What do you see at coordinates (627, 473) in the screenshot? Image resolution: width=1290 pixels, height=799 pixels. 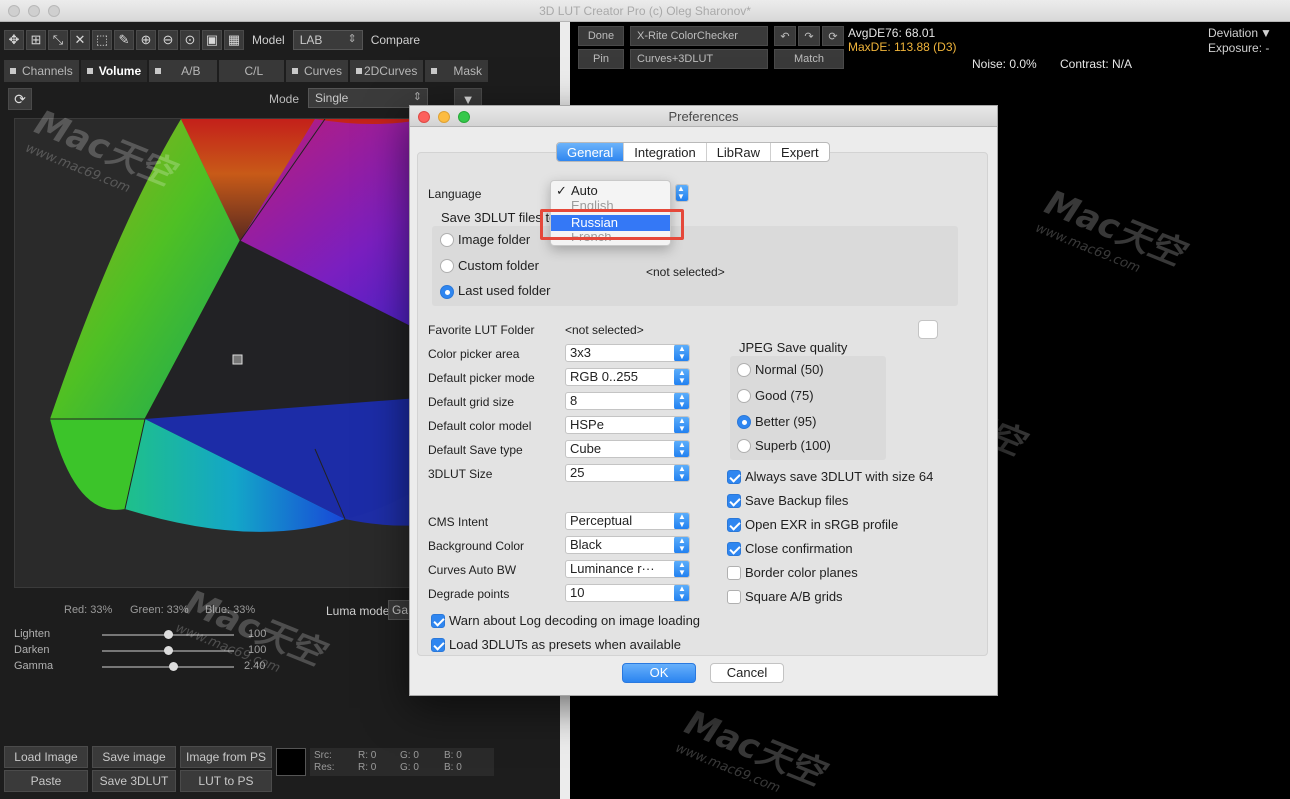 I see `3dlut-size-select: 25 ▲ ▼` at bounding box center [627, 473].